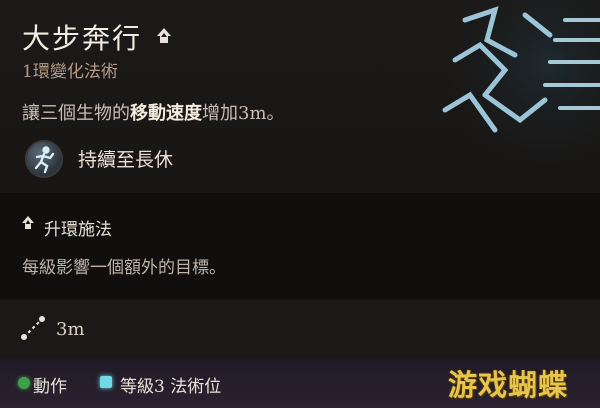 This screenshot has width=600, height=408. I want to click on action-cost-label: 動作, so click(50, 387).